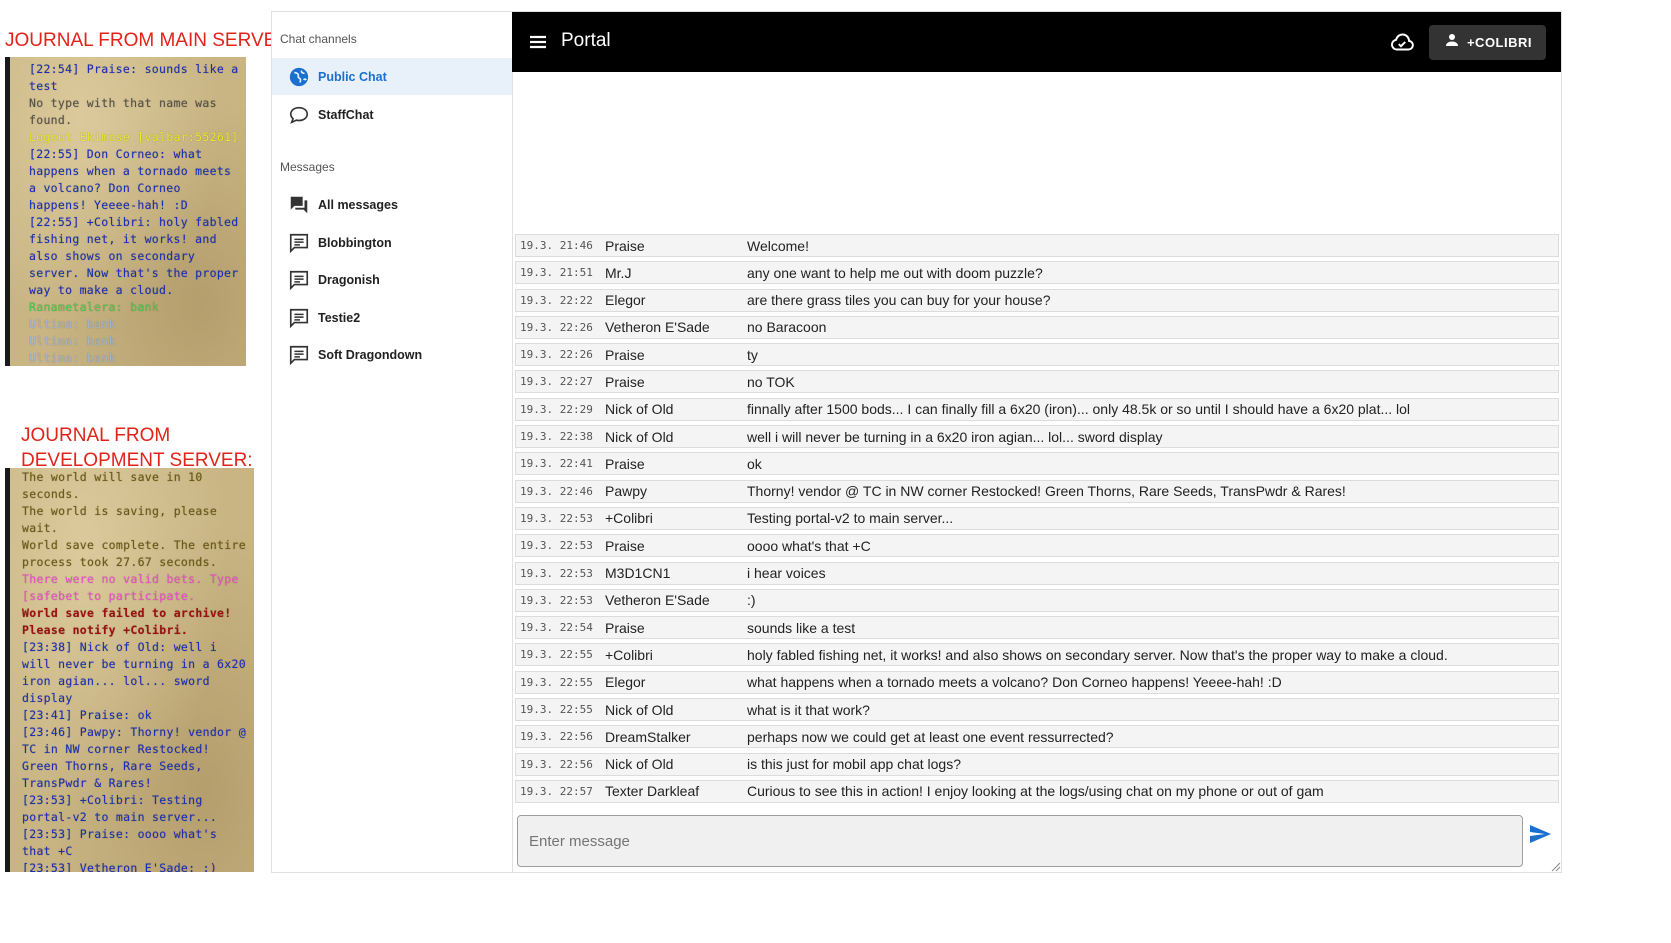 This screenshot has height=943, width=1671. I want to click on top-app-bar: Portal +COLIBRI, so click(1036, 42).